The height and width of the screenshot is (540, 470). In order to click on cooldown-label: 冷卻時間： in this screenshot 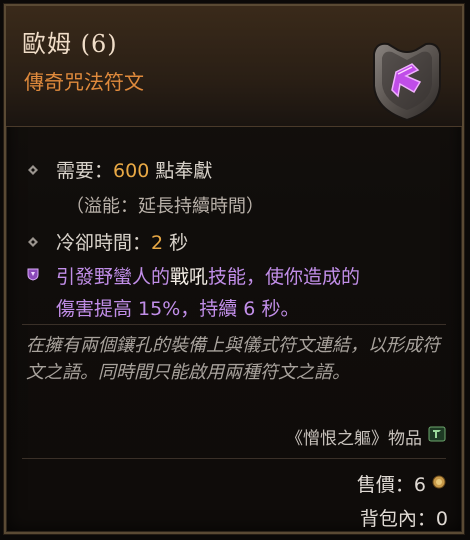, I will do `click(104, 243)`.